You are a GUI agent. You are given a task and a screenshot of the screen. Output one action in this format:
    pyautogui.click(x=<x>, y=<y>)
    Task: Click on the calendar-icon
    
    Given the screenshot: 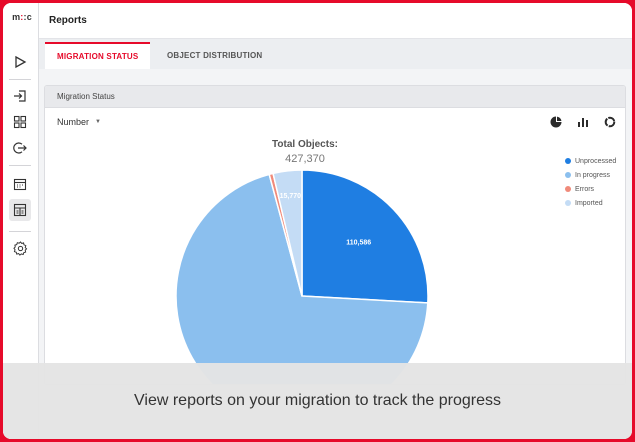 What is the action you would take?
    pyautogui.click(x=20, y=184)
    